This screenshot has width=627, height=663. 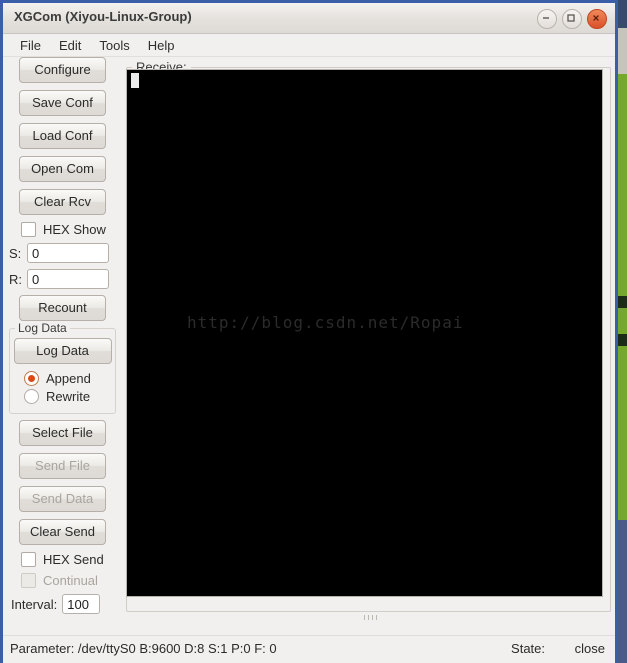 I want to click on append-radio: Append, so click(x=69, y=378).